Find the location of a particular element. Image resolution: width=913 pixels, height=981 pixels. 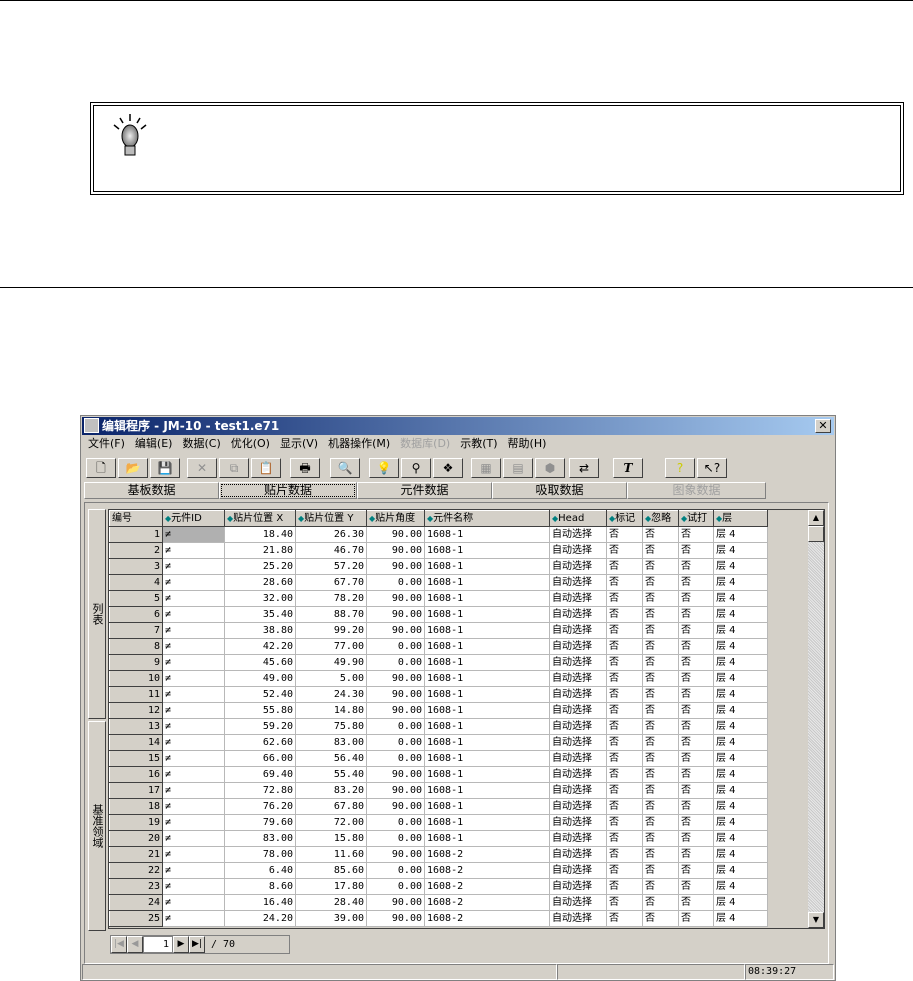

column-header: ◆试打 is located at coordinates (696, 518).